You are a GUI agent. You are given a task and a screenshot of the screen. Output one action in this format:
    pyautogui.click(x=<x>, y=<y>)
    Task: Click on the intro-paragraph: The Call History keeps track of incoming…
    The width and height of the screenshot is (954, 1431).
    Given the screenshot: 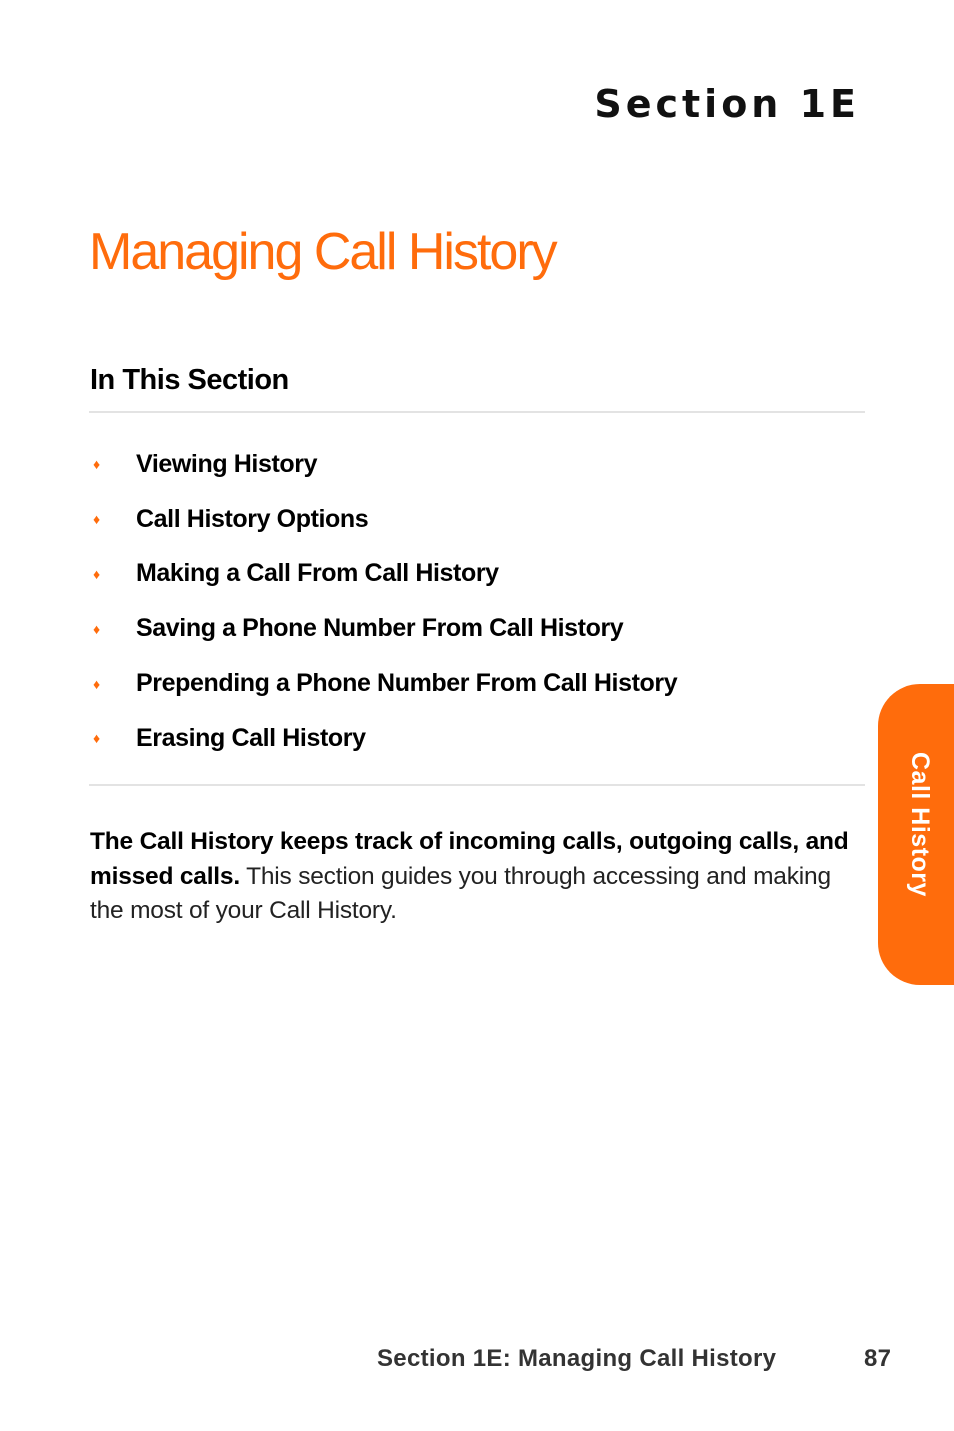 What is the action you would take?
    pyautogui.click(x=470, y=877)
    